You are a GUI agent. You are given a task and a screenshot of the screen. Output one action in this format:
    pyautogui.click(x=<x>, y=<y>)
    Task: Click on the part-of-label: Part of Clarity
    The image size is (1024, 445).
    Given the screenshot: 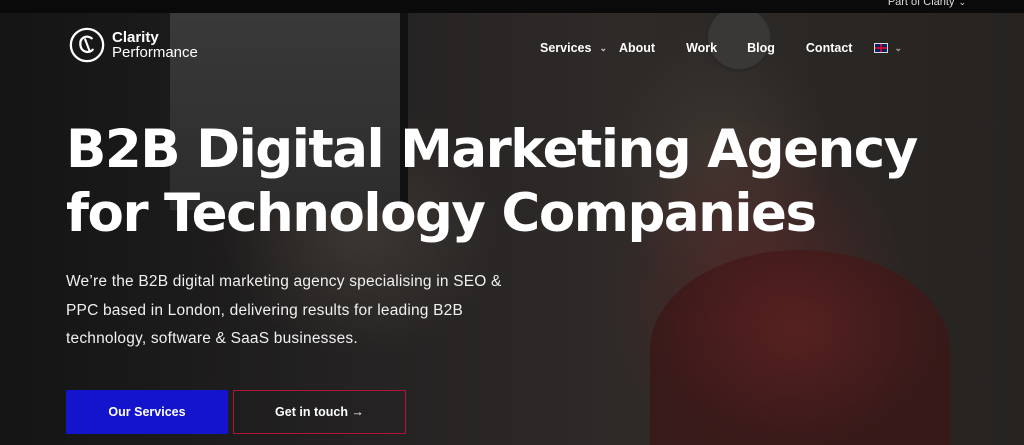 What is the action you would take?
    pyautogui.click(x=921, y=4)
    